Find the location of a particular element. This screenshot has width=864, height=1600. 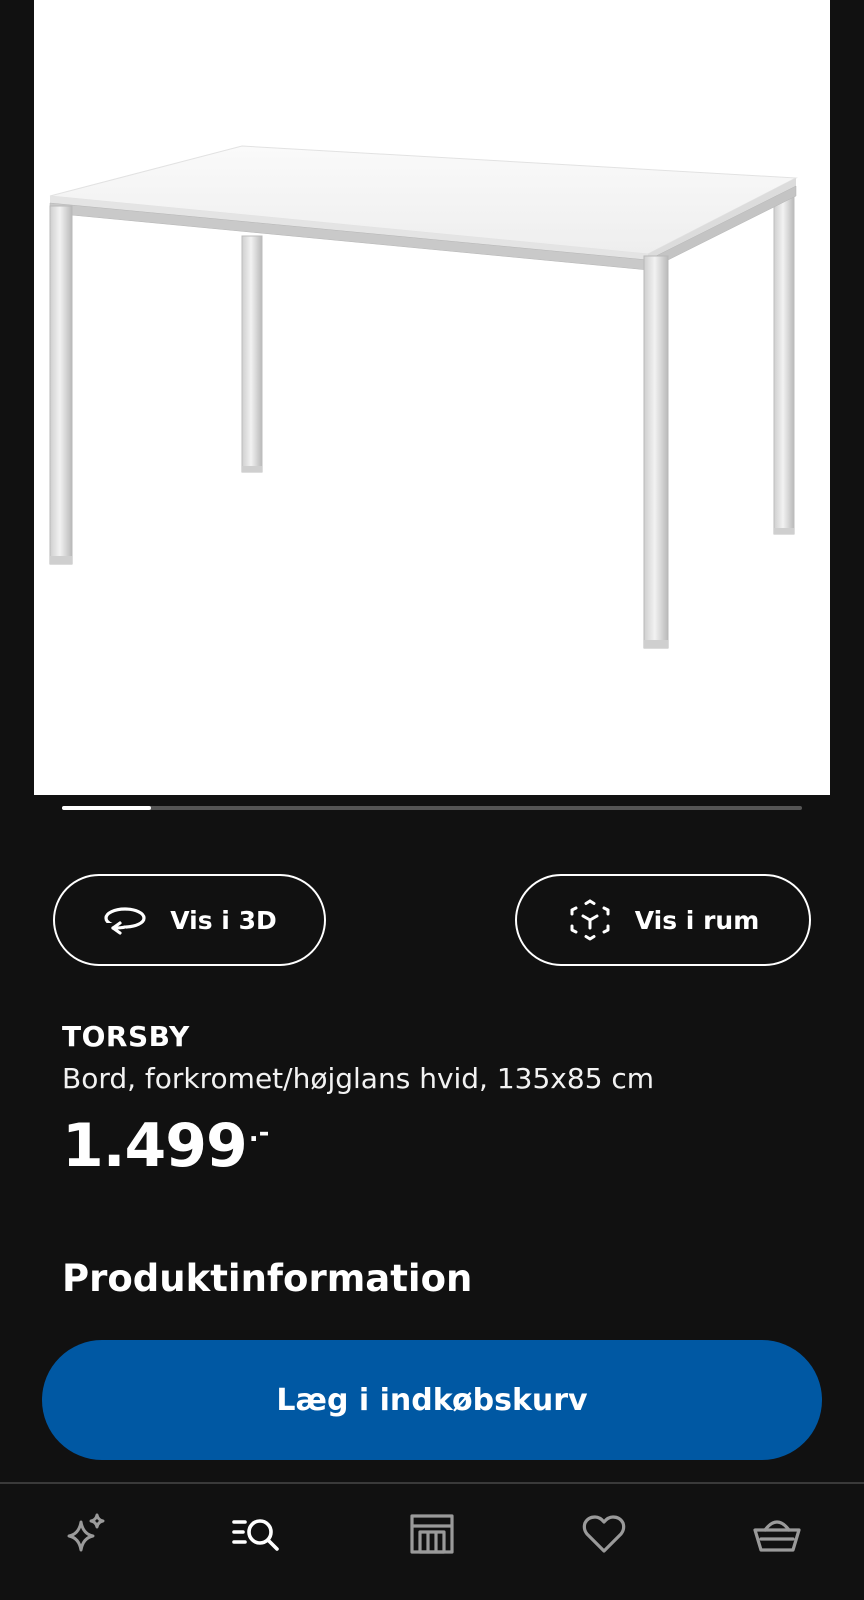

gallery-progress-fill is located at coordinates (106, 808).